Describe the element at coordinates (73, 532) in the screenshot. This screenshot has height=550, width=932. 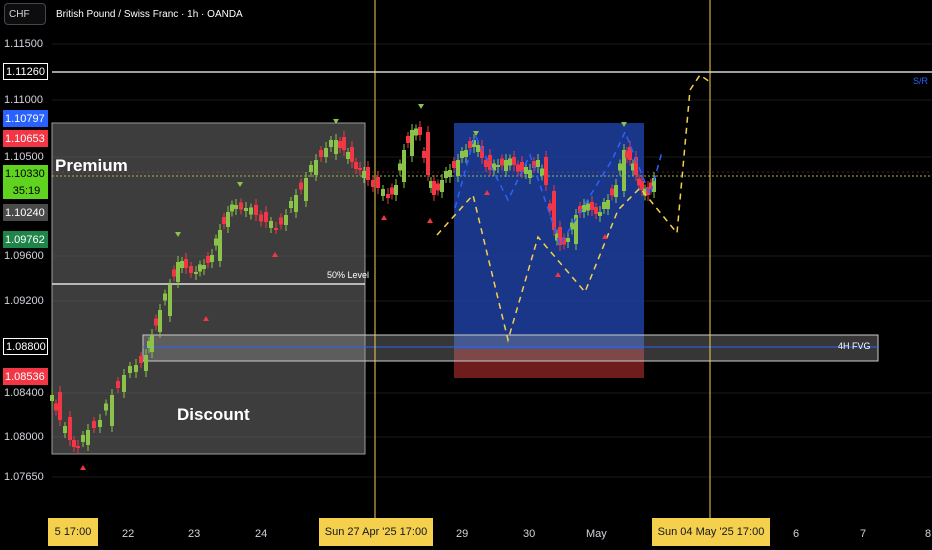
I see `time-label-first: 5 17:00` at that location.